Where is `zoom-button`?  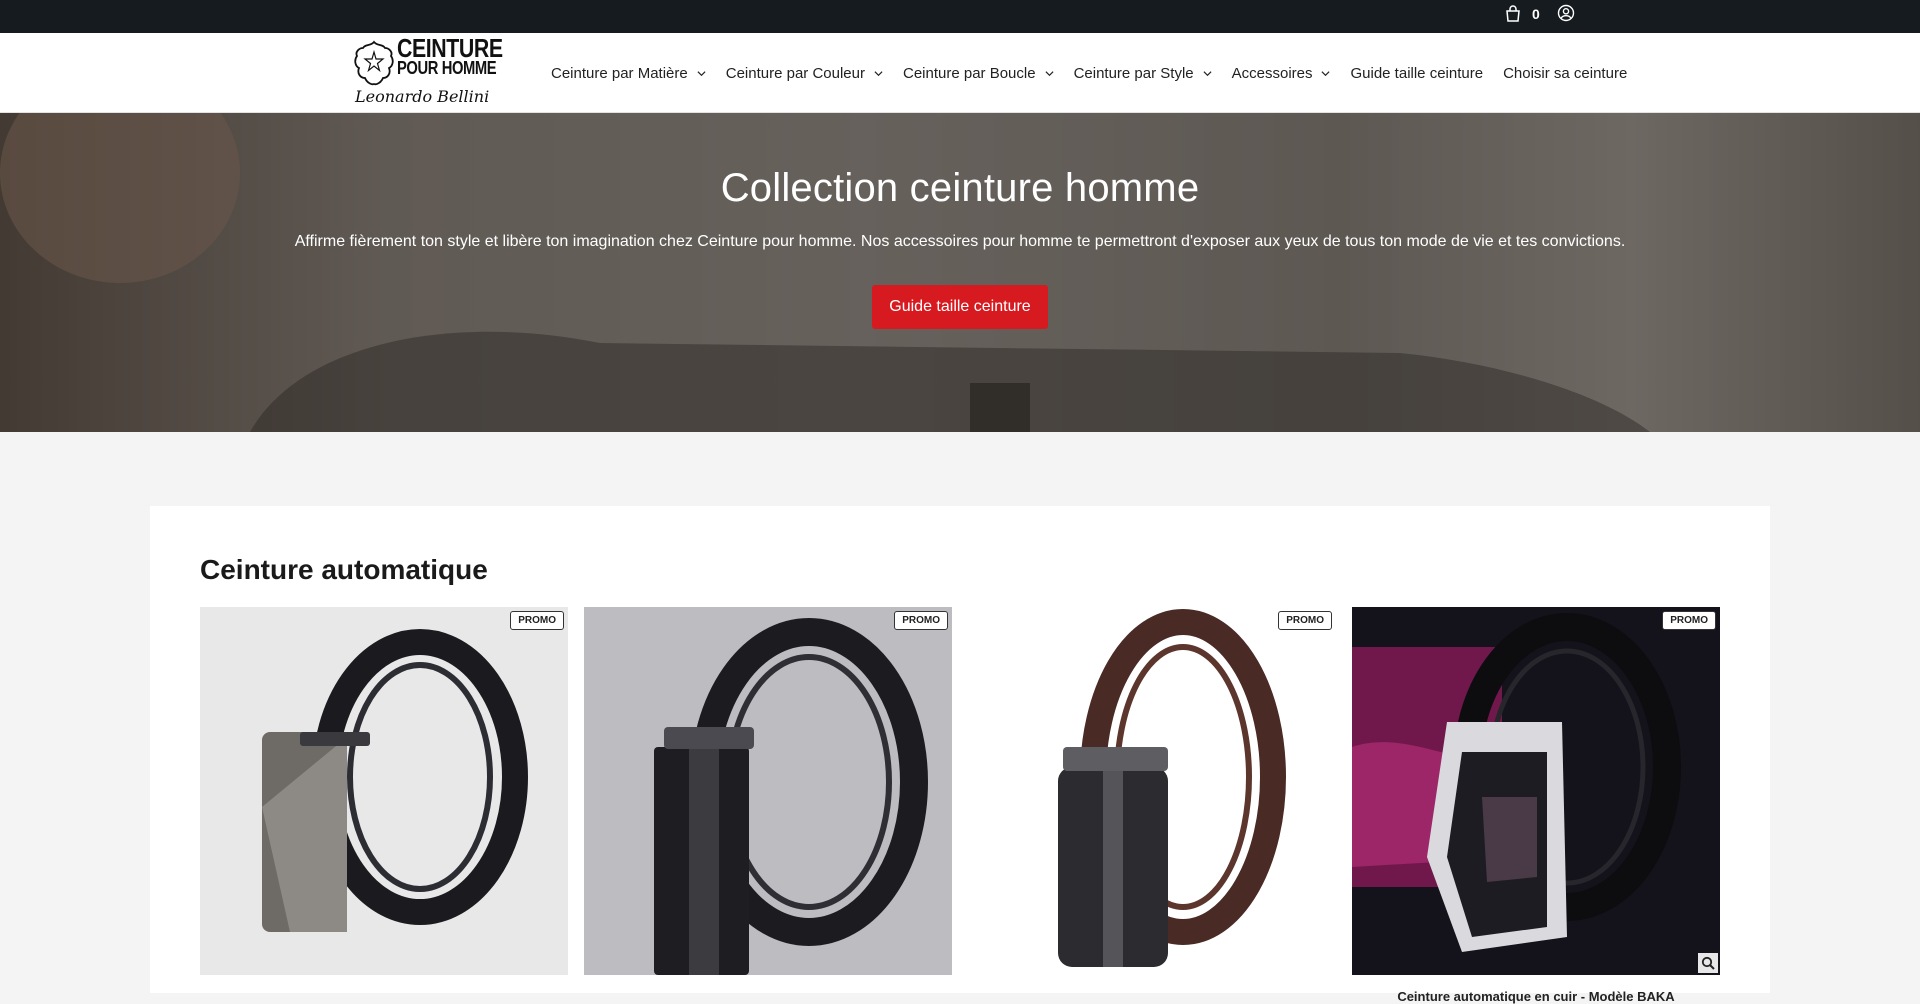 zoom-button is located at coordinates (1708, 963).